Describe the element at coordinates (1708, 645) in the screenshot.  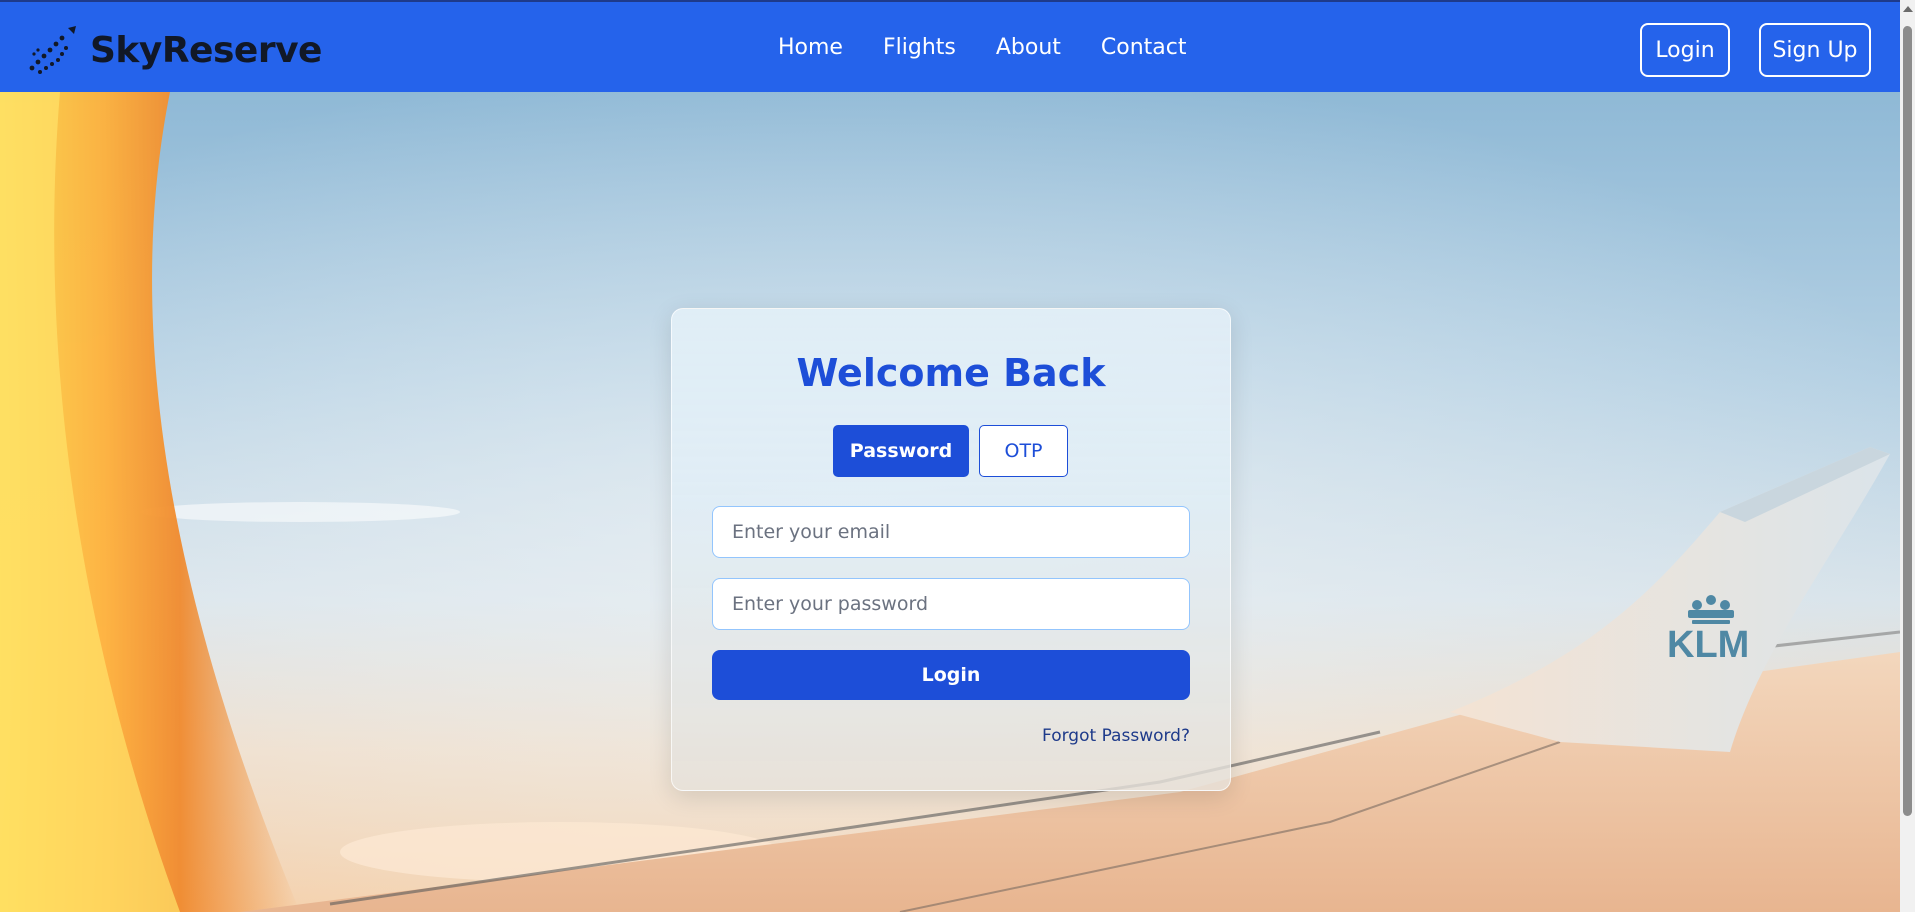
I see `klm-wing-text: KLM` at that location.